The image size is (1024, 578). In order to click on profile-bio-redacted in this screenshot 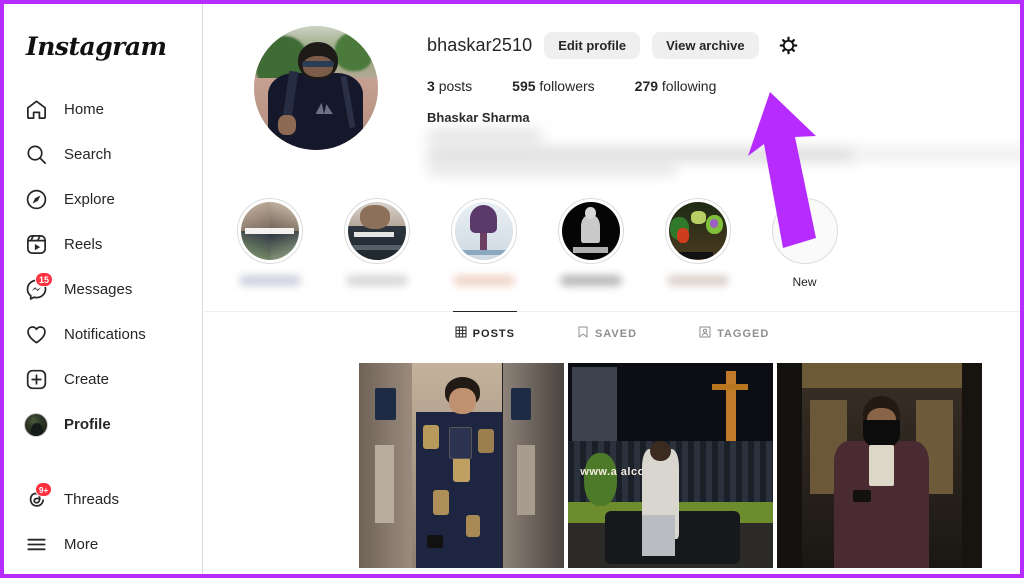, I will do `click(723, 152)`.